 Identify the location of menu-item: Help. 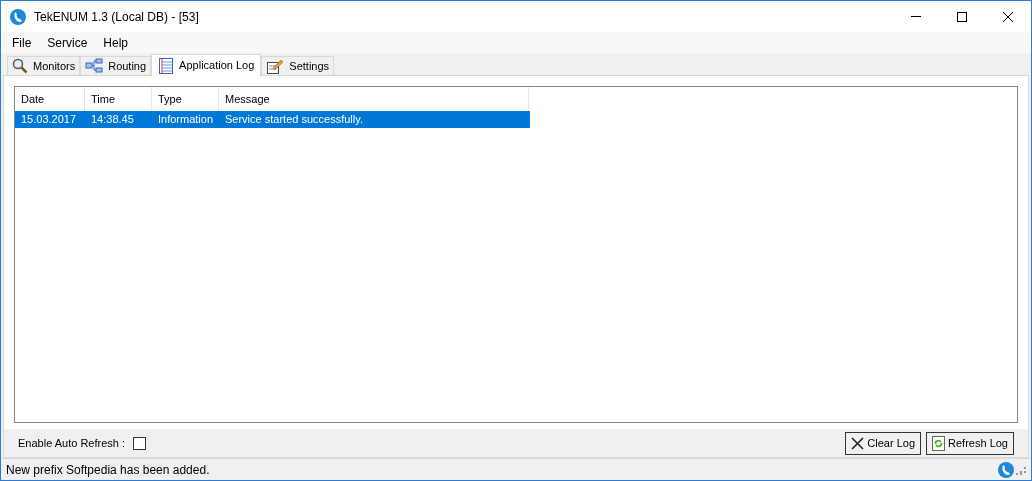
(116, 42).